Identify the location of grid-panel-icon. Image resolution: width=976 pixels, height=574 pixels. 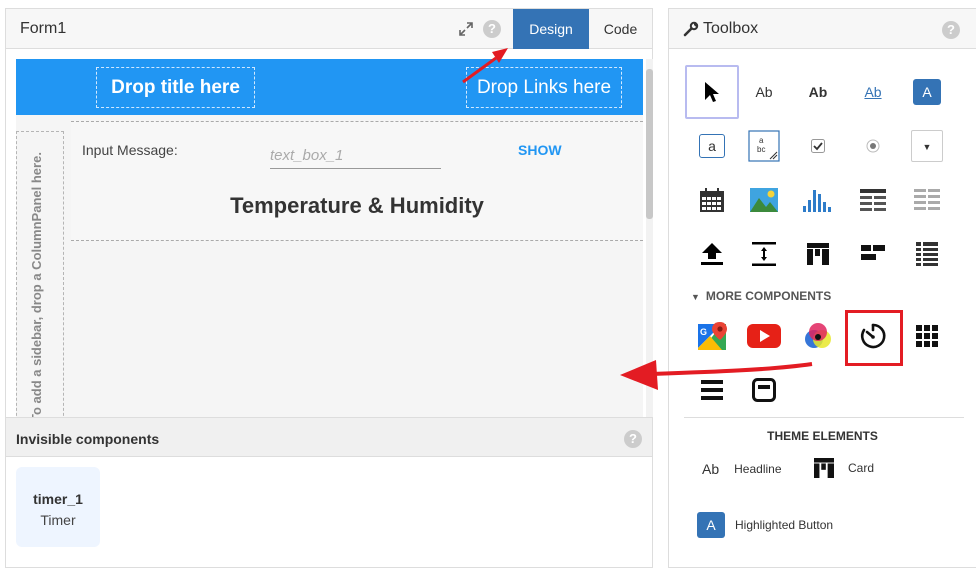
(818, 254).